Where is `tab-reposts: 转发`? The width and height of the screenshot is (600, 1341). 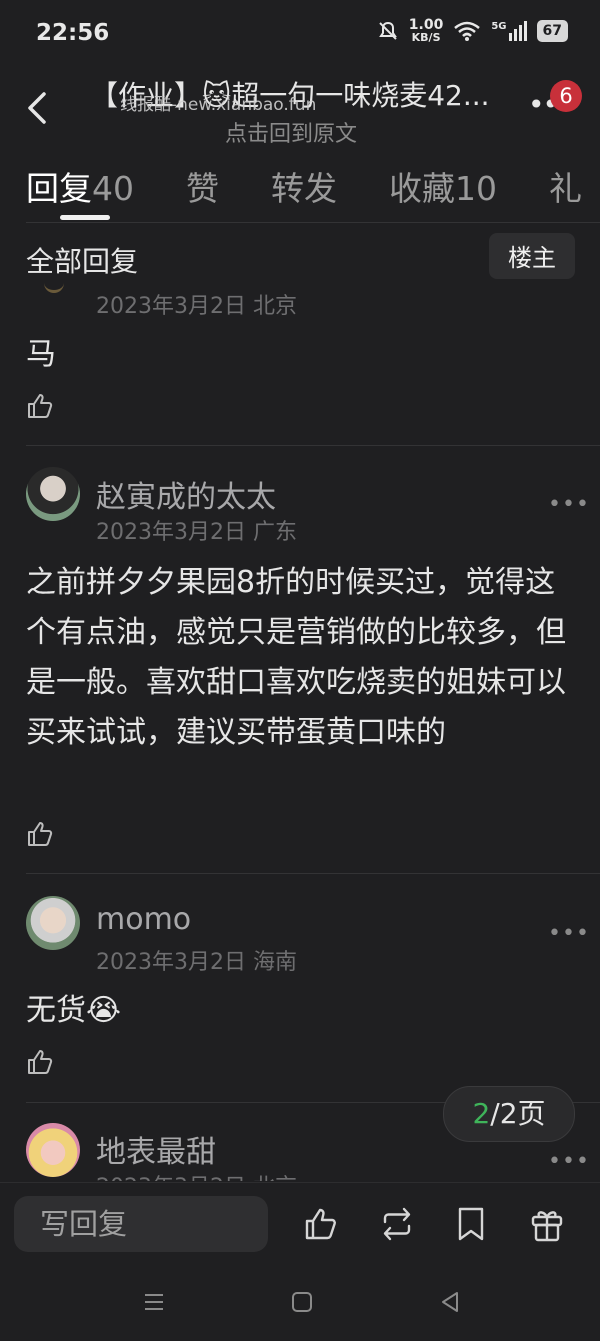
tab-reposts: 转发 is located at coordinates (304, 187).